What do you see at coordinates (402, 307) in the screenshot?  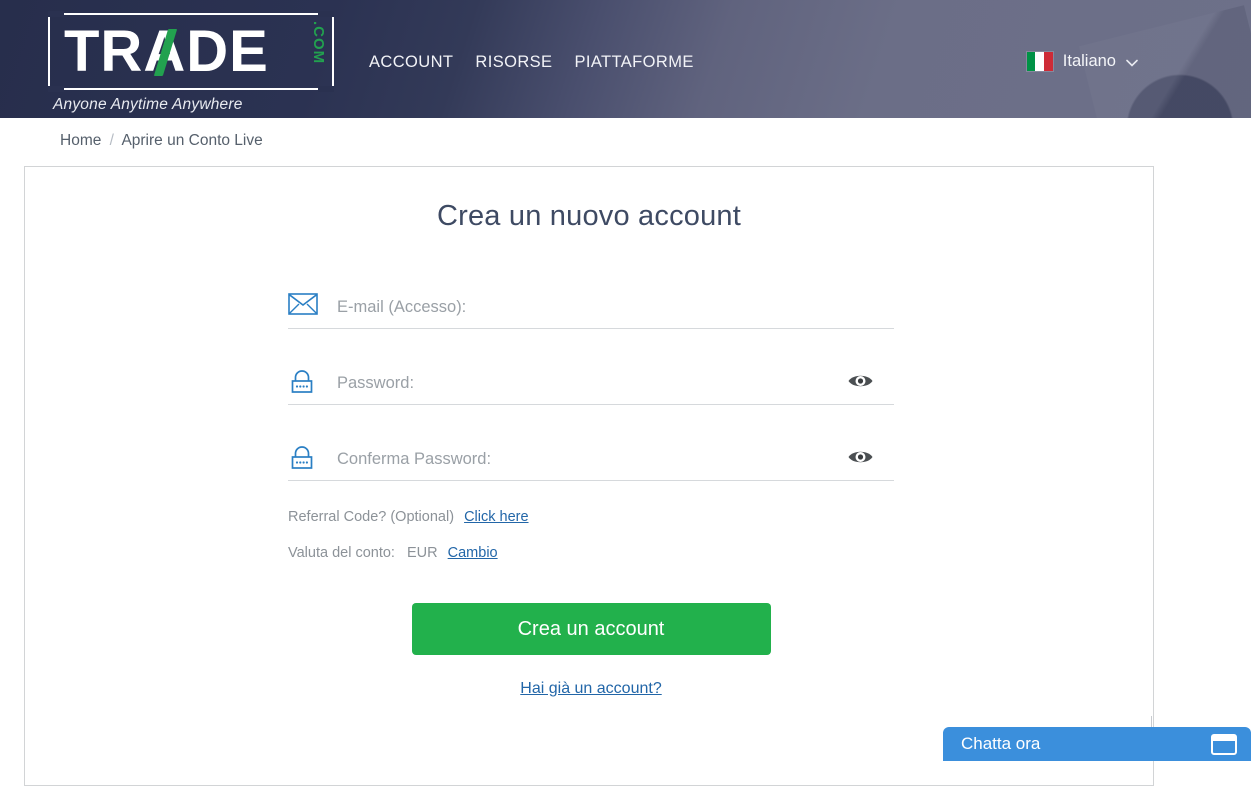 I see `email-placeholder: E-mail (Accesso):` at bounding box center [402, 307].